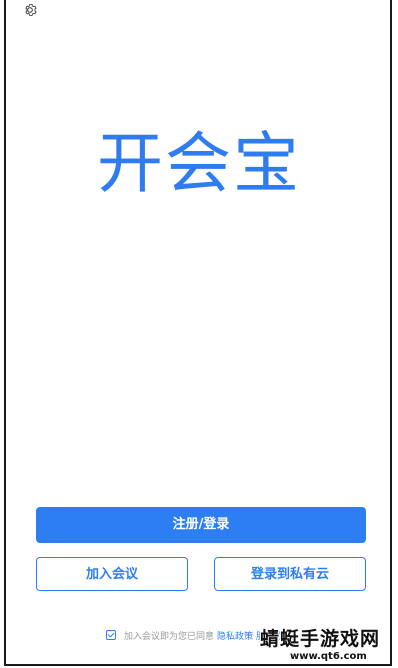 This screenshot has width=398, height=668. Describe the element at coordinates (30, 10) in the screenshot. I see `gear-icon` at that location.